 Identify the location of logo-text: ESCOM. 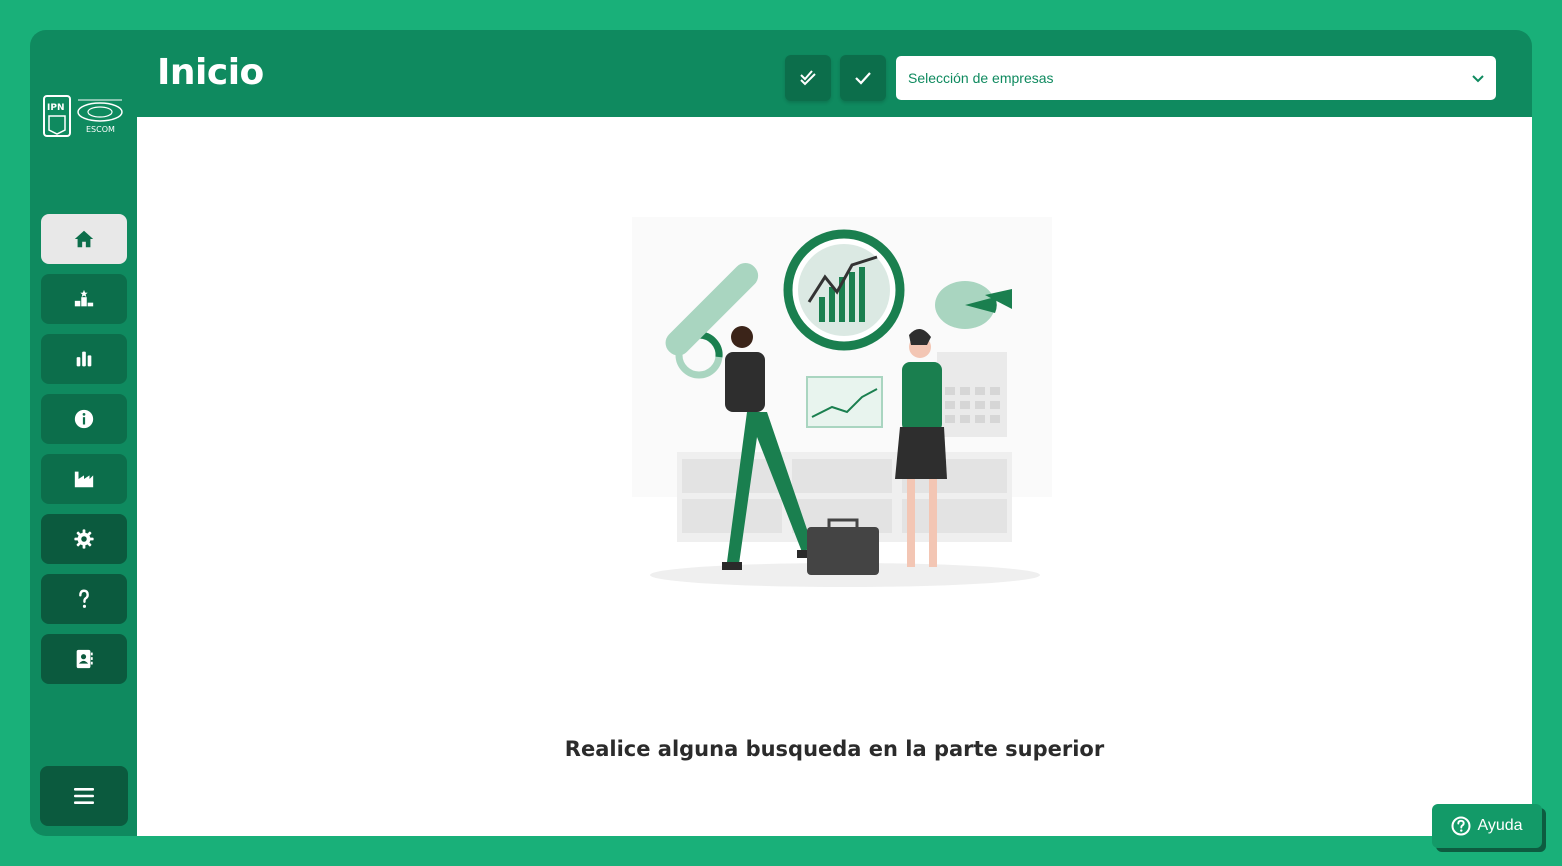
(100, 129).